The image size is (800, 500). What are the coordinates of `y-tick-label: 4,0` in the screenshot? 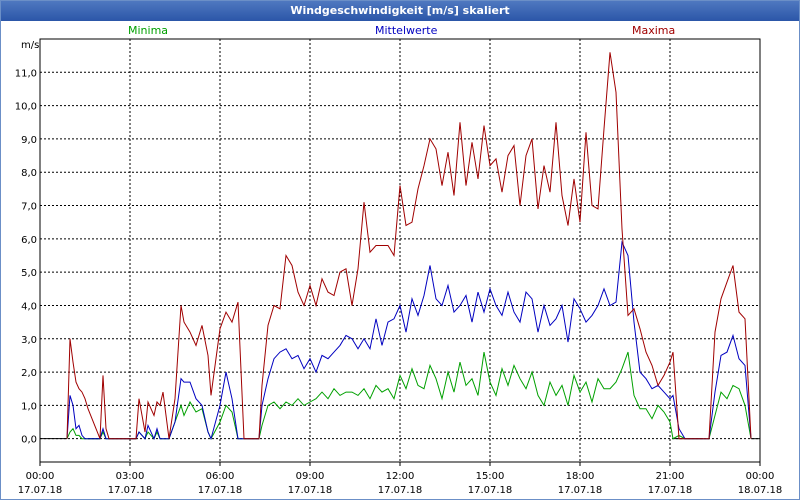 It's located at (29, 306).